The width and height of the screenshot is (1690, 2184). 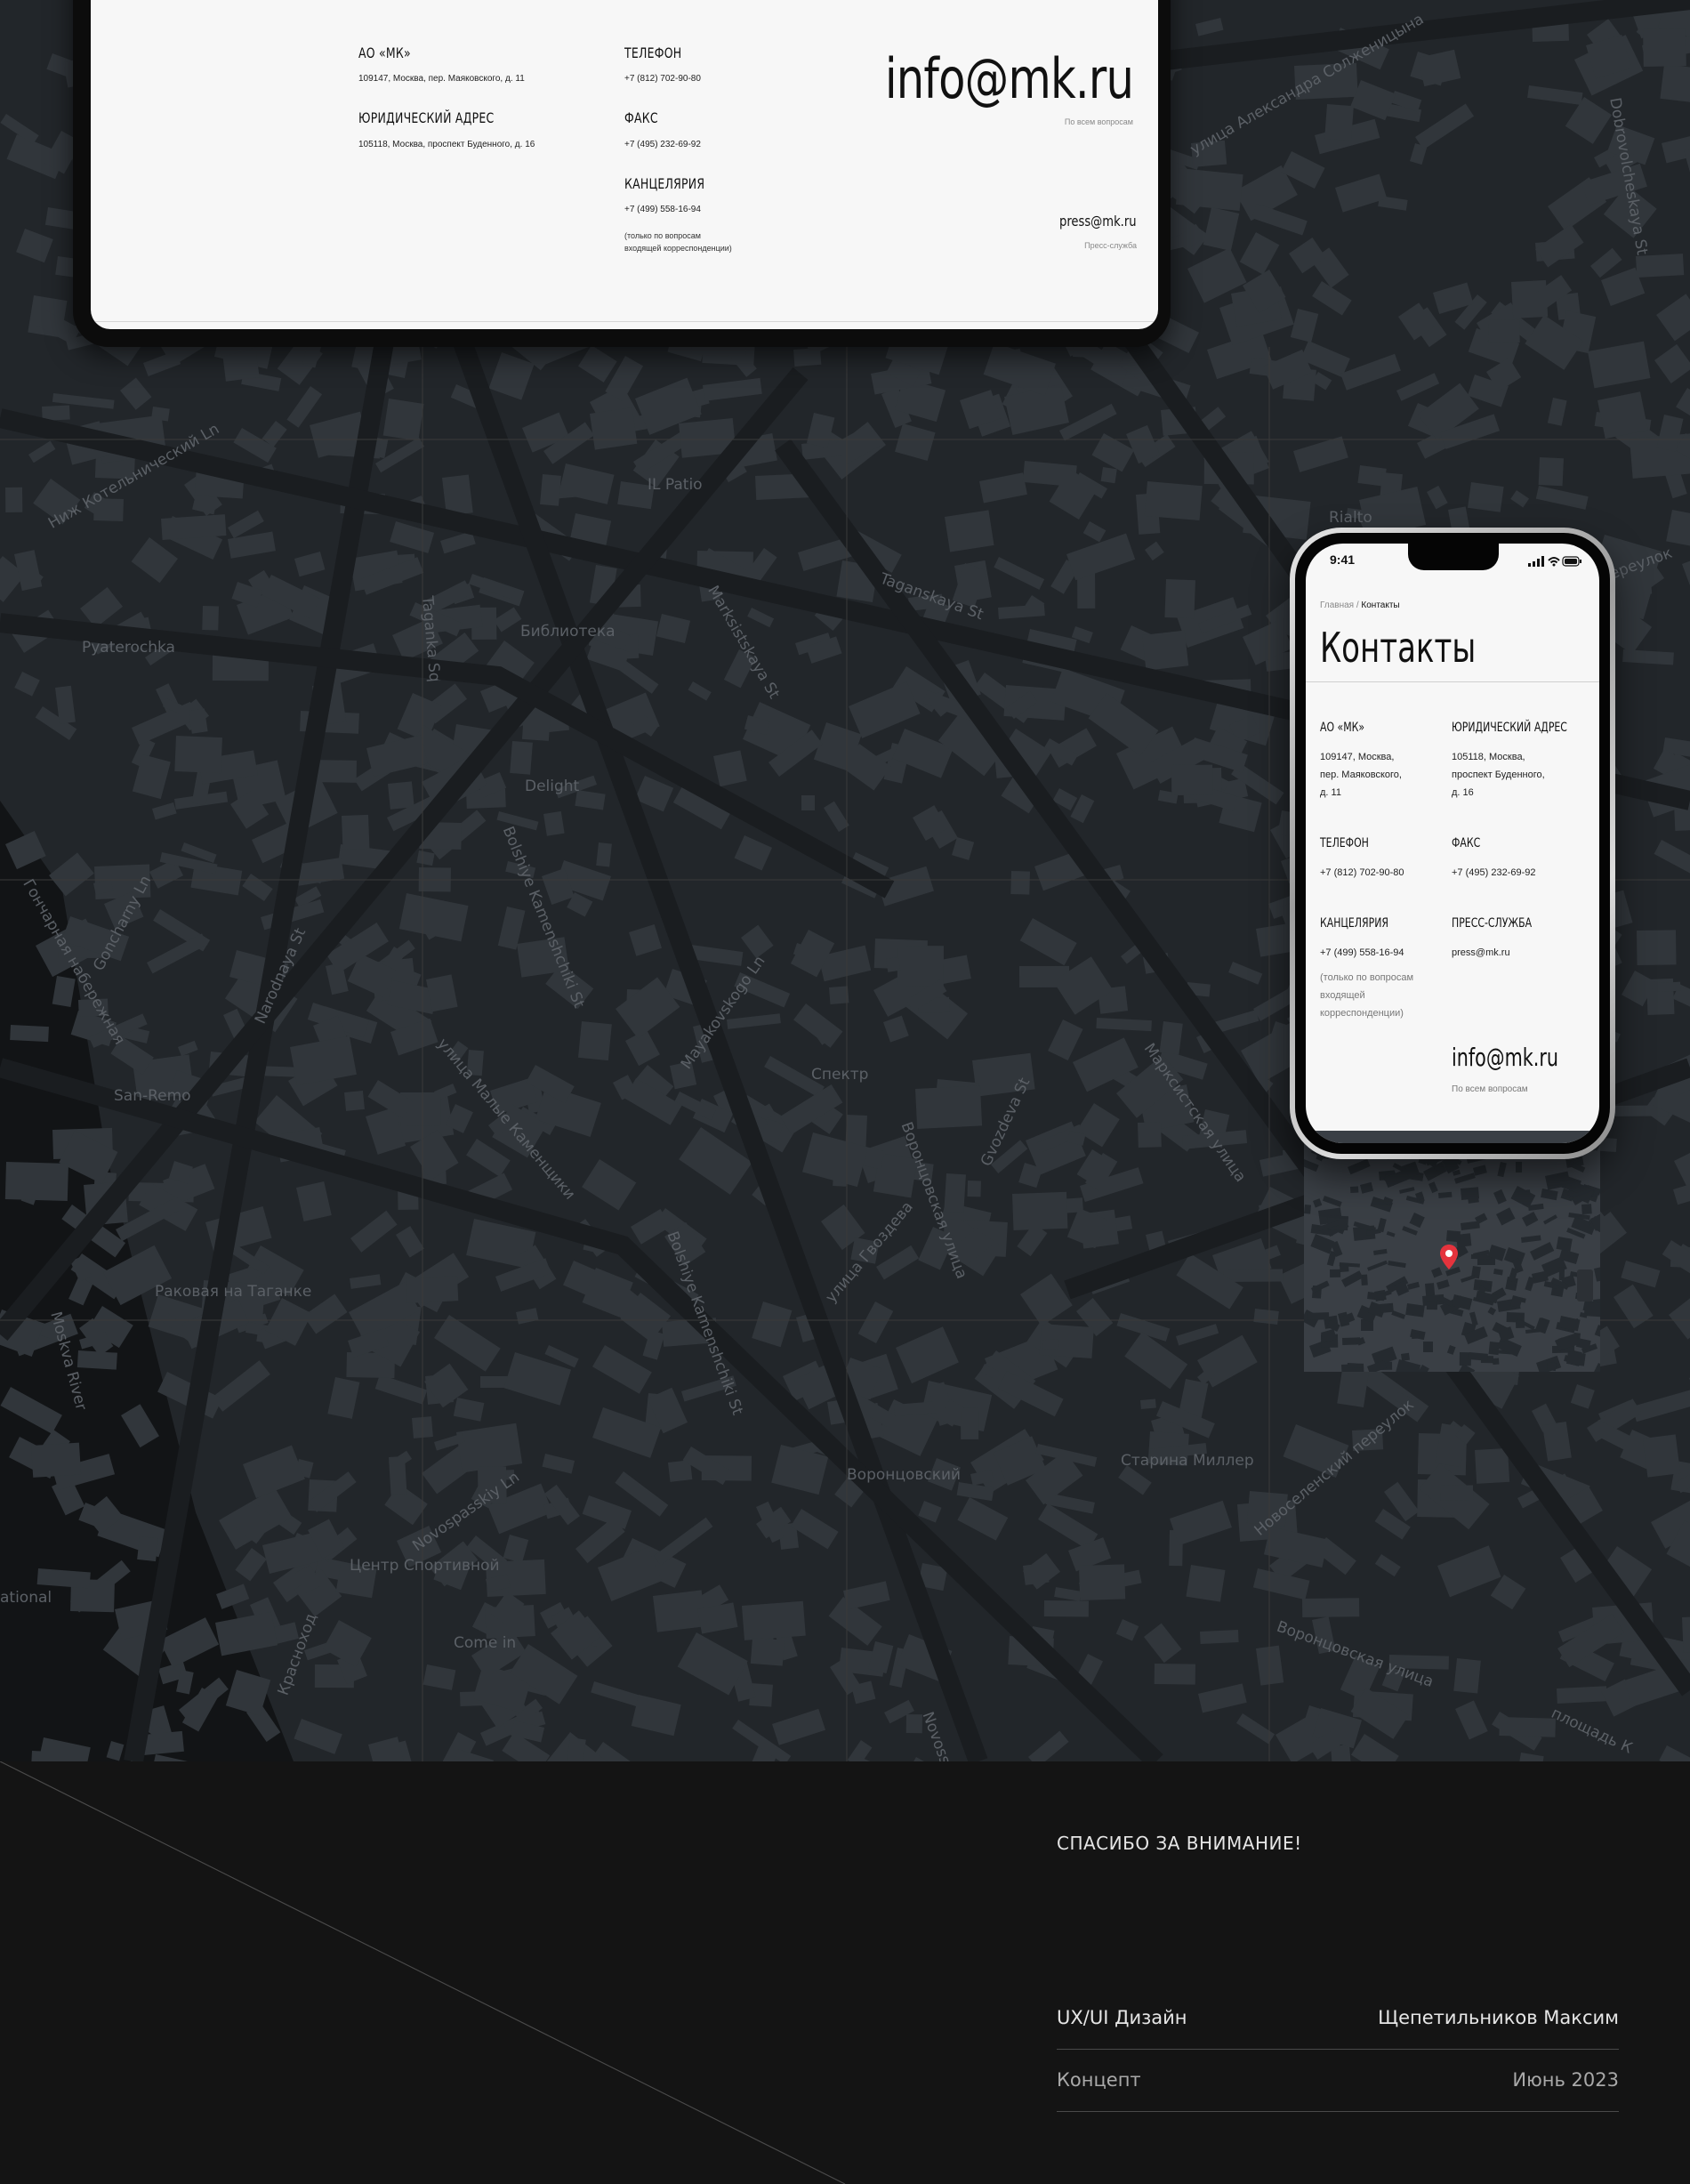 I want to click on address-line: пер. Маяковского,, so click(x=1361, y=775).